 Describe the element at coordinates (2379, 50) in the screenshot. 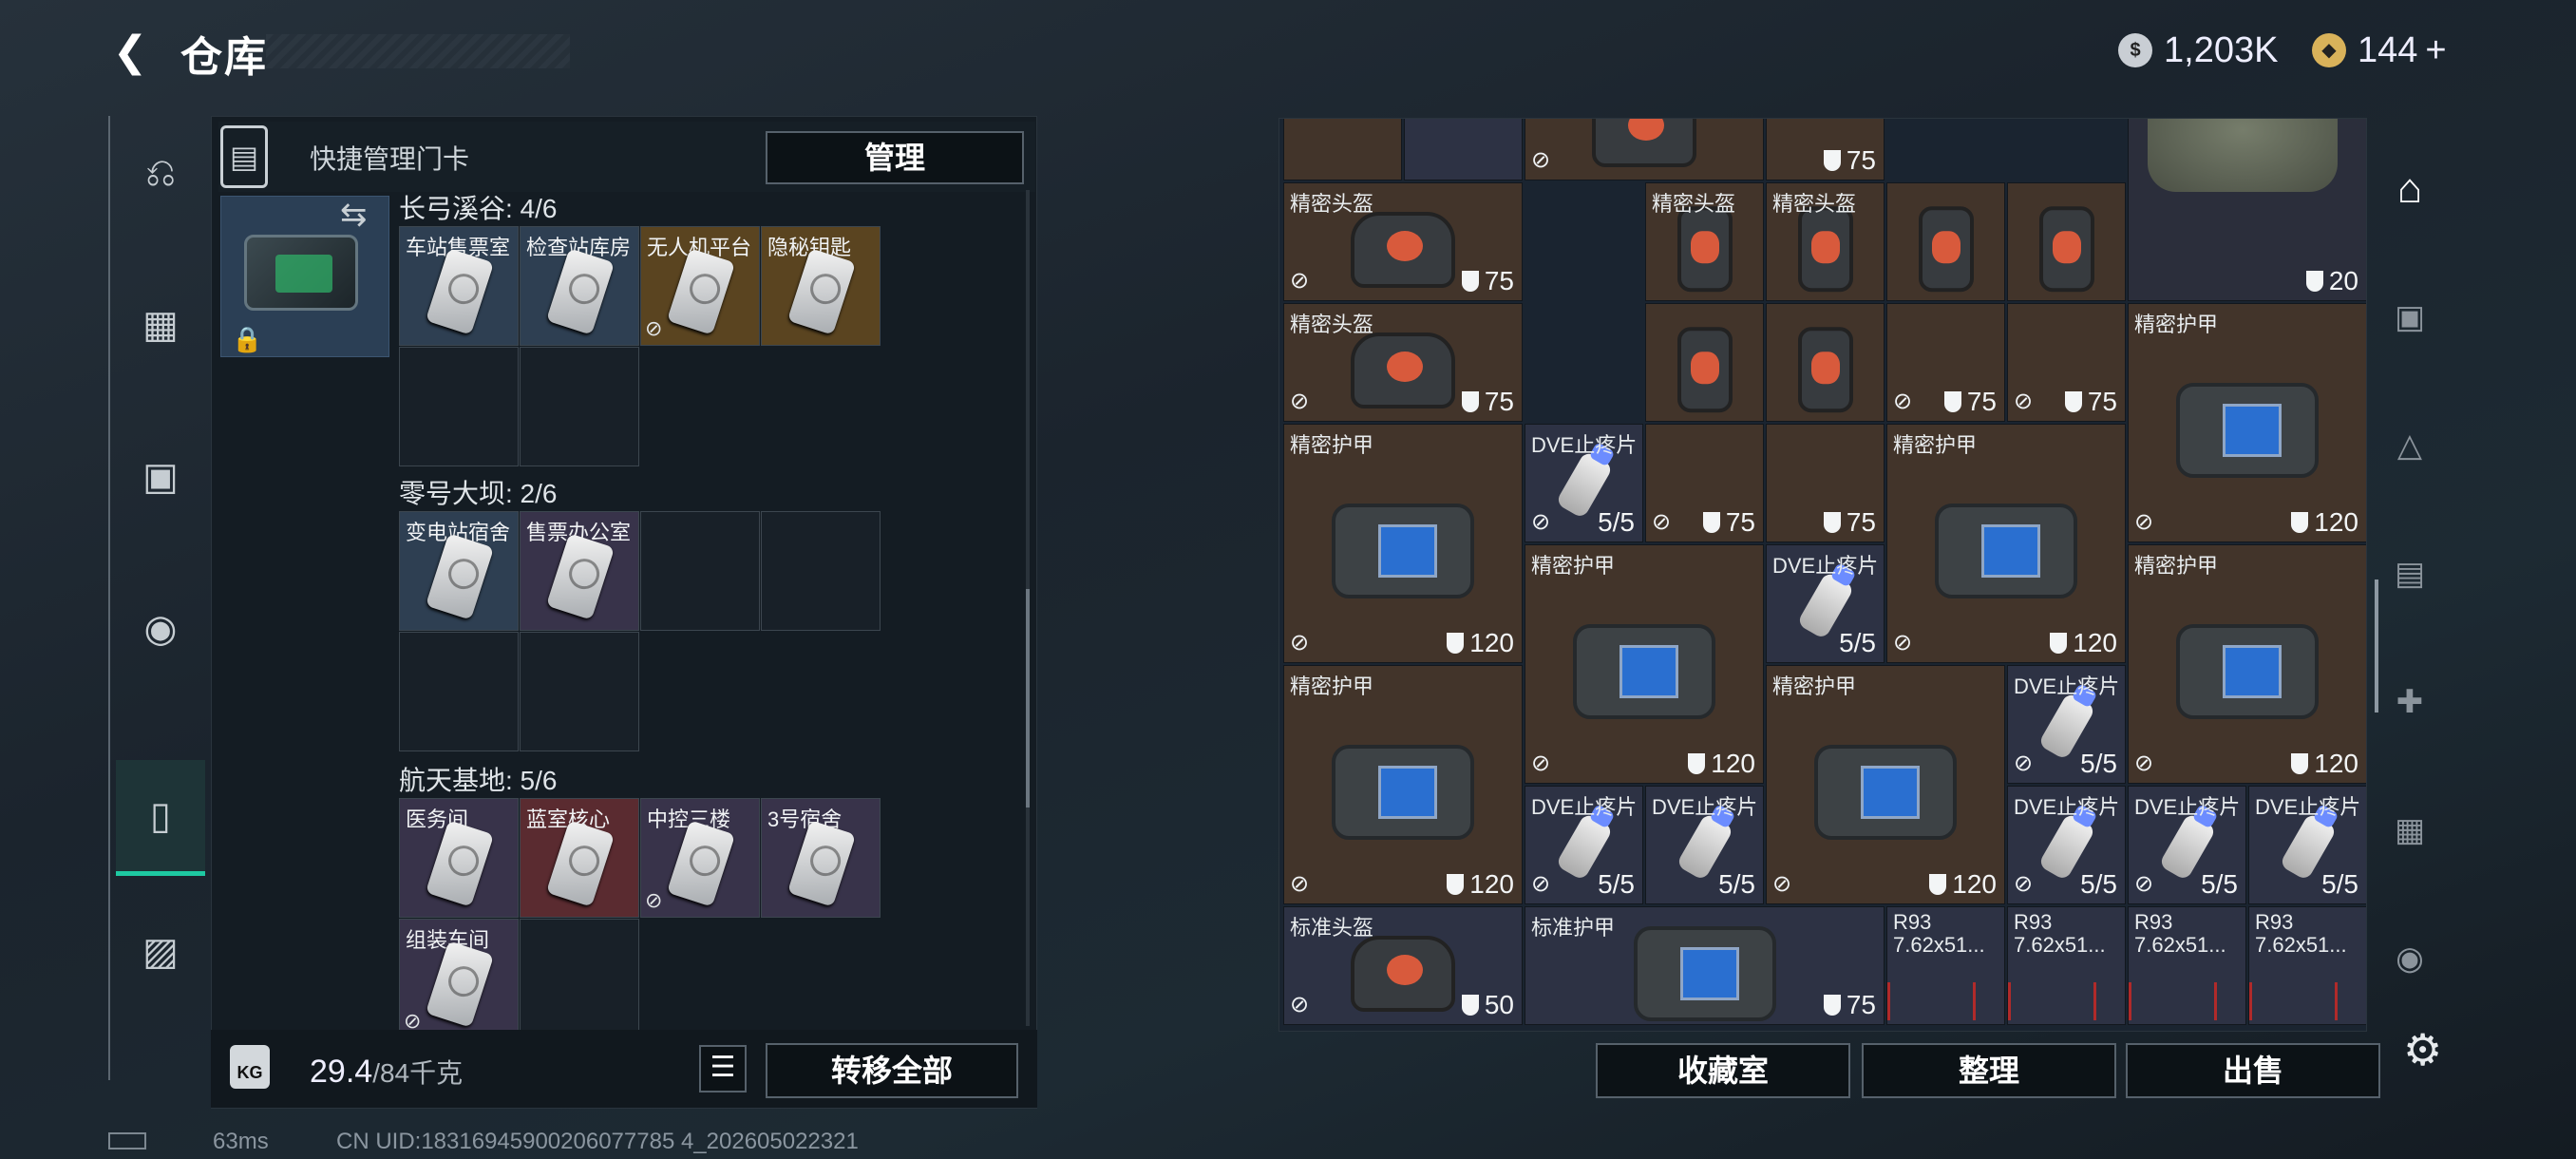

I see `currency-tokens: ◆ 144 +` at that location.